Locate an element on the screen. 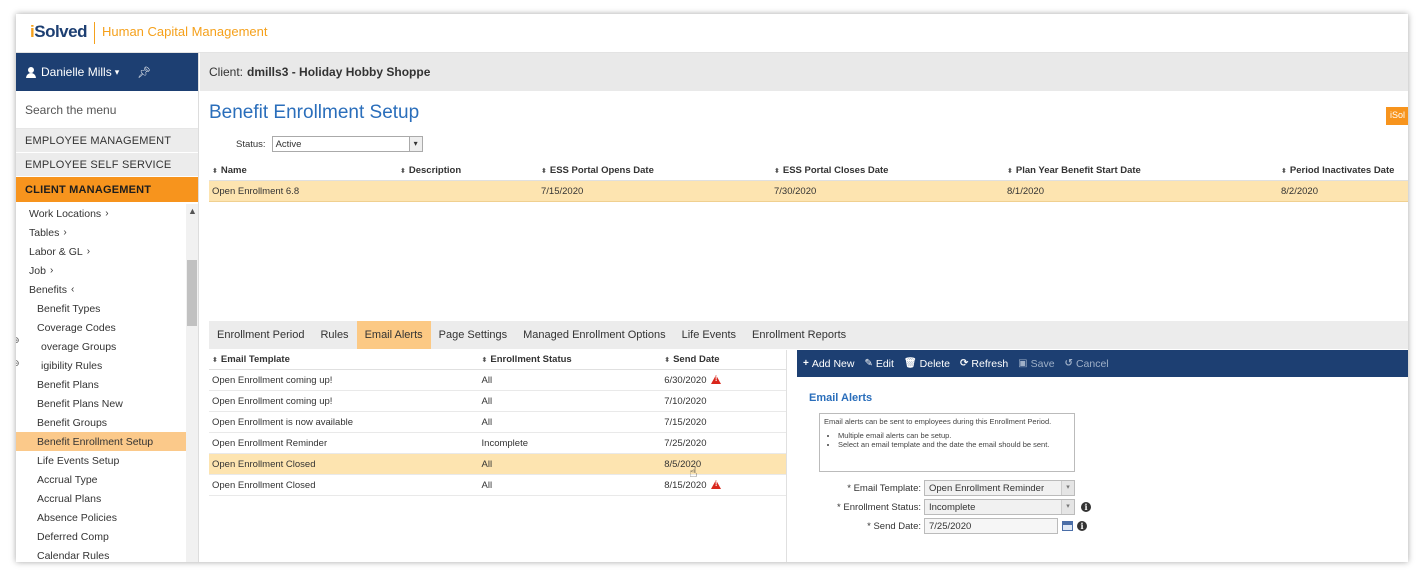 The image size is (1422, 575). user-menu: Danielle Mills ▾ 📌︎ is located at coordinates (107, 72).